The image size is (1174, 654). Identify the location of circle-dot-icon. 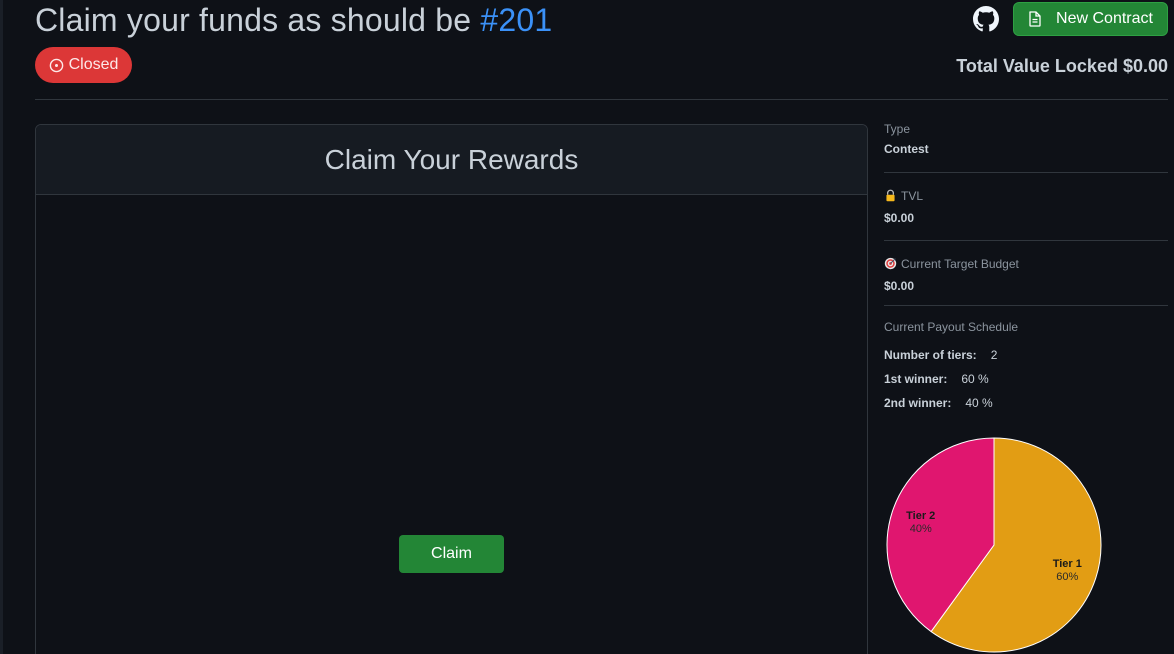
(56, 65).